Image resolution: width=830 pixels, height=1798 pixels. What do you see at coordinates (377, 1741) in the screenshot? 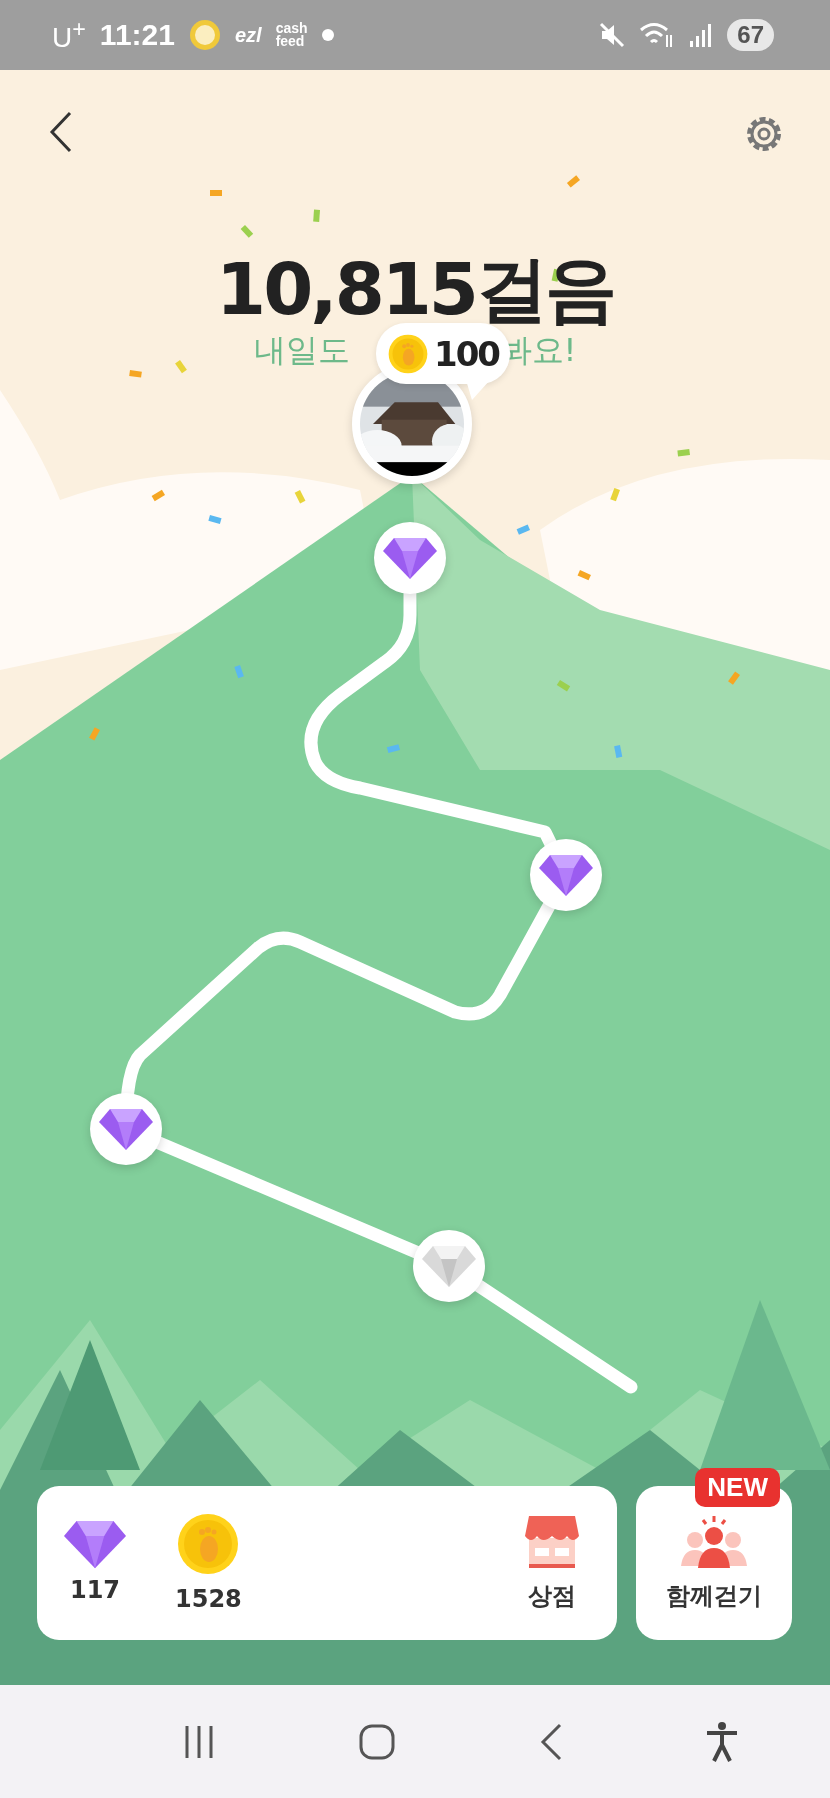
I see `home-icon` at bounding box center [377, 1741].